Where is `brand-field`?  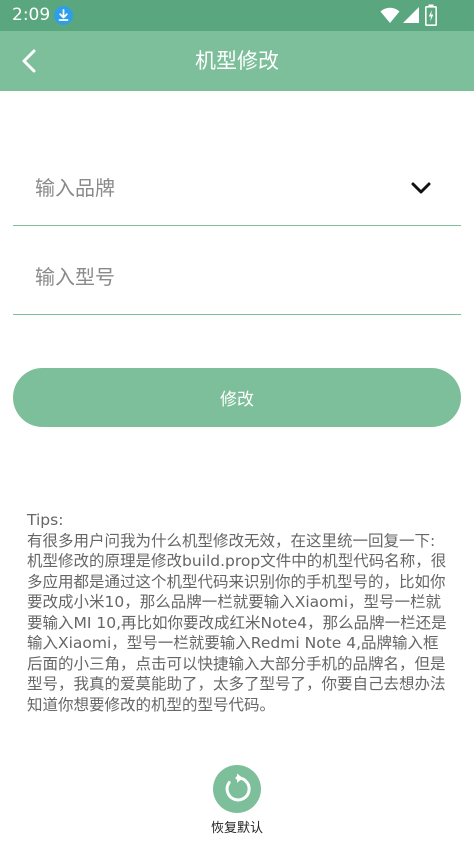 brand-field is located at coordinates (237, 193).